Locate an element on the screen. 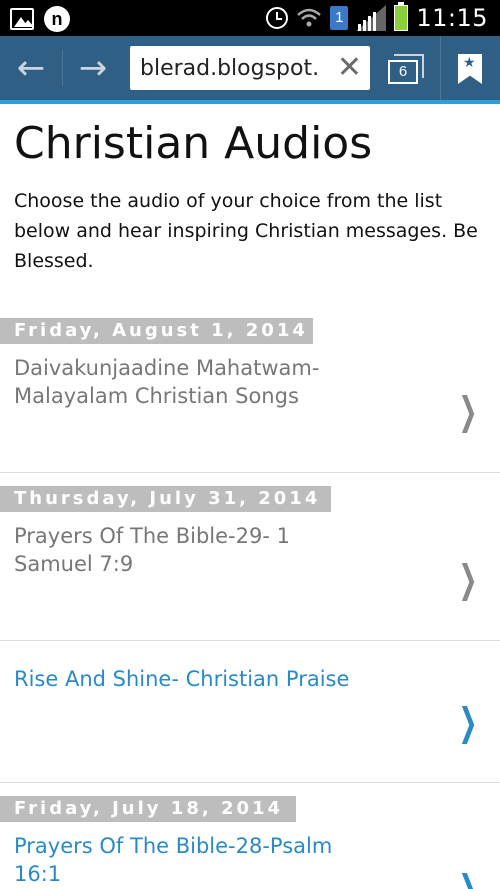 This screenshot has width=500, height=889. date-header: Thursday, July 31, 2014 is located at coordinates (165, 499).